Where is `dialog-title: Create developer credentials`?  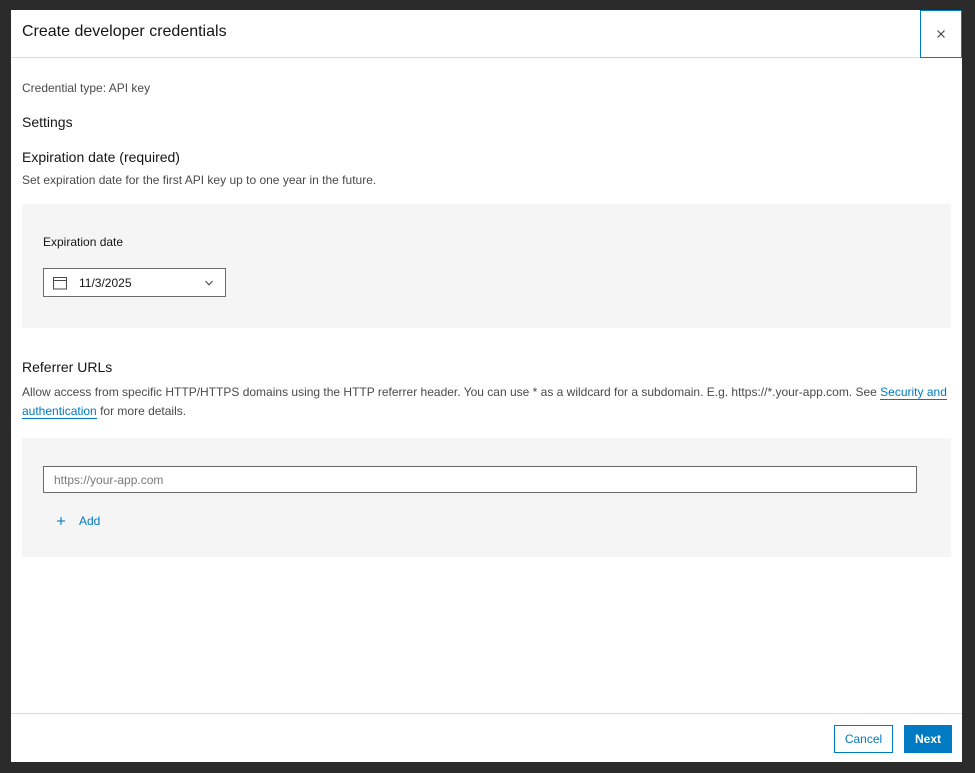
dialog-title: Create developer credentials is located at coordinates (124, 31).